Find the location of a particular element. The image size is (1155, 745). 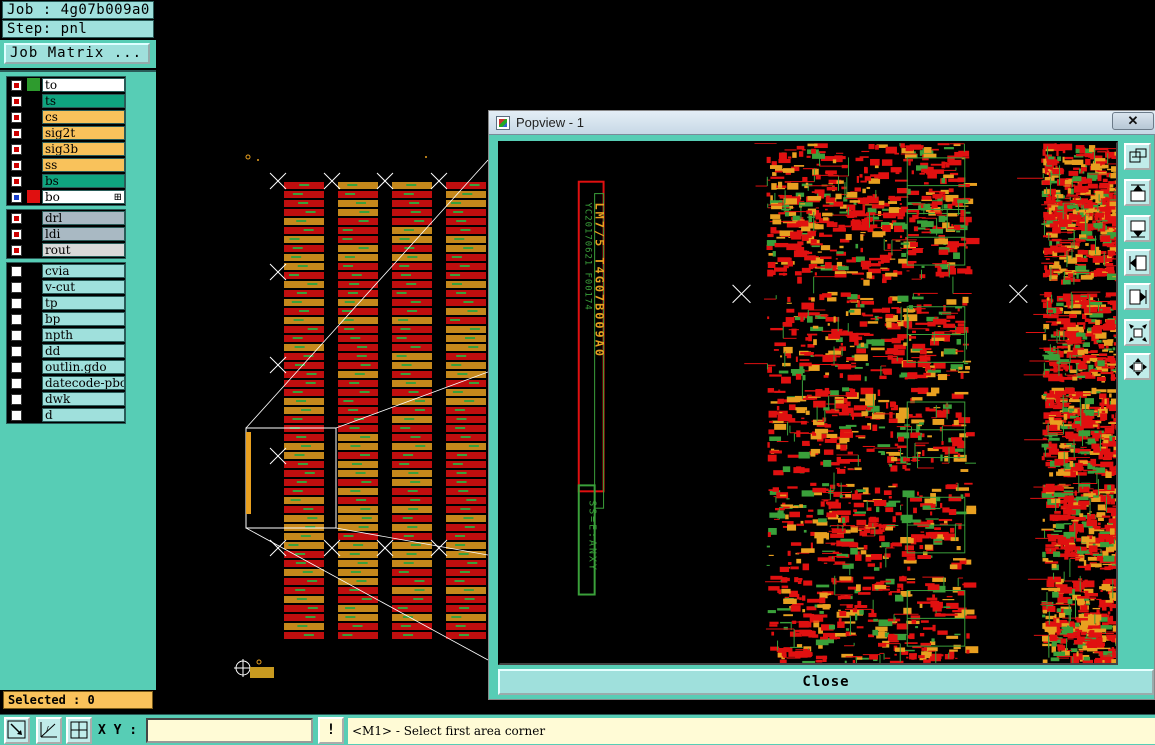

zoom-out-tool-icon is located at coordinates (1137, 366).